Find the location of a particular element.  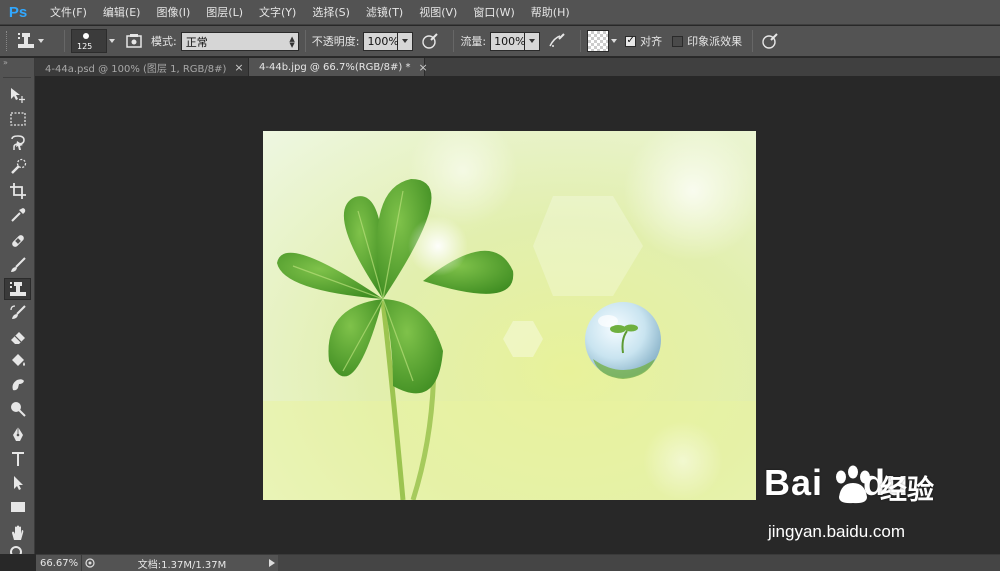

paw-icon is located at coordinates (853, 484).